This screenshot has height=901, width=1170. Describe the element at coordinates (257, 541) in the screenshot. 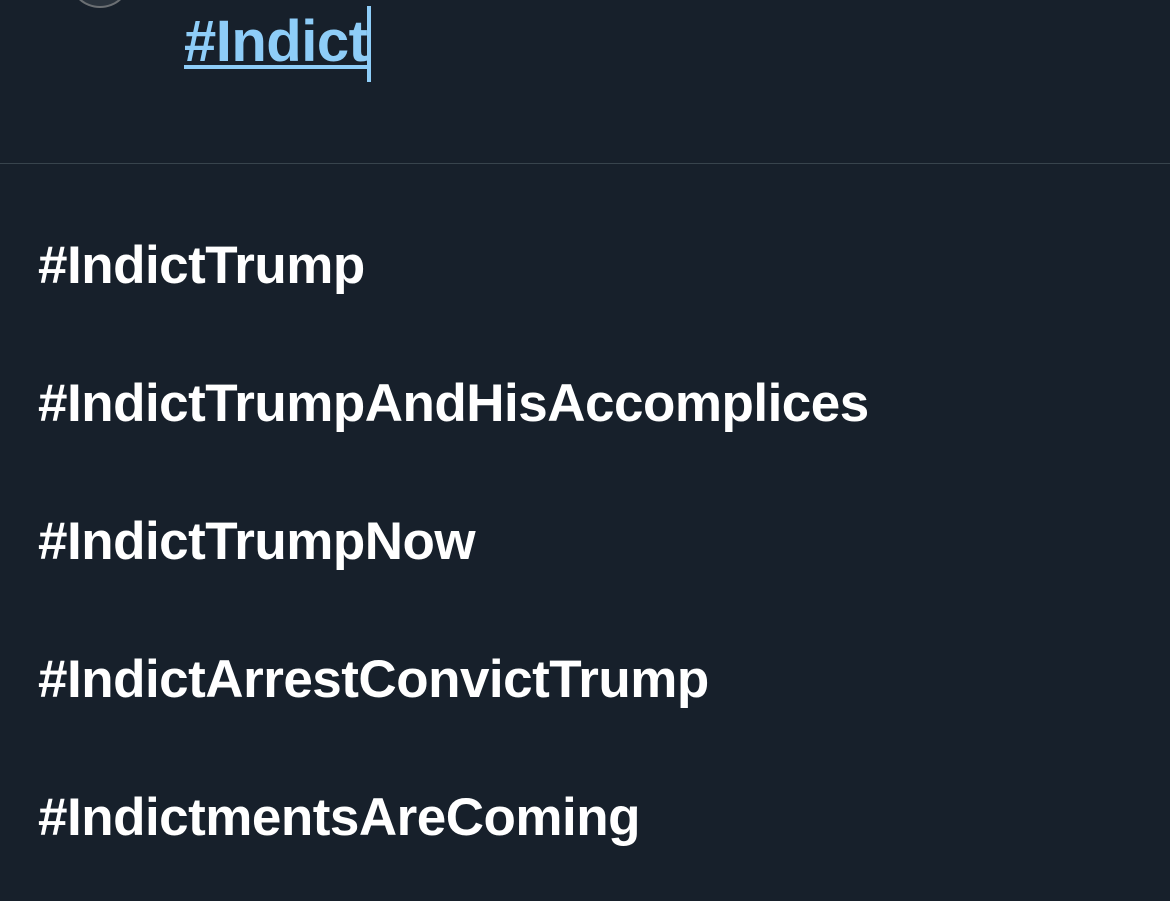

I see `hashtag-suggestion-label: #IndictTrumpNow` at that location.